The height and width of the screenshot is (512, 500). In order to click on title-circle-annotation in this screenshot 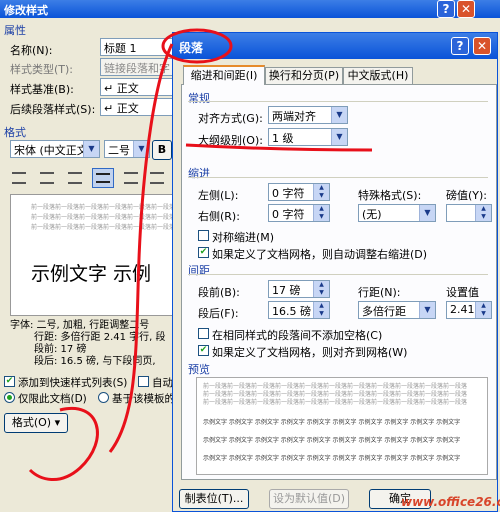, I will do `click(197, 46)`.